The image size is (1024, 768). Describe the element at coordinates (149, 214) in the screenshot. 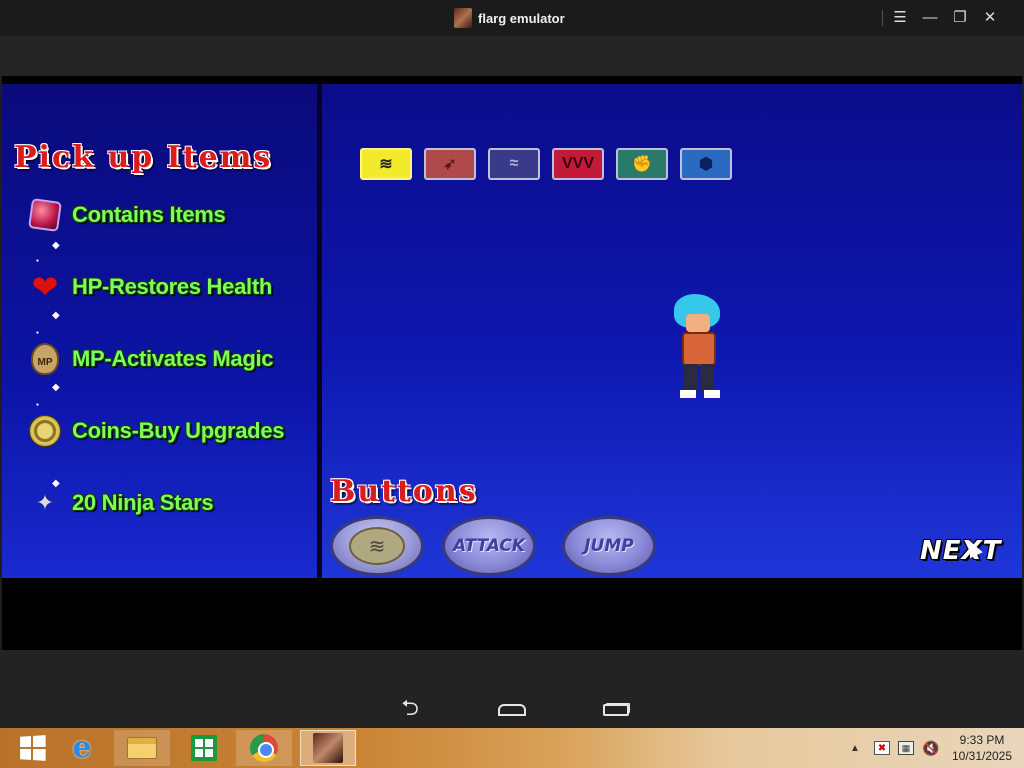

I see `item-label: Contains Items` at that location.